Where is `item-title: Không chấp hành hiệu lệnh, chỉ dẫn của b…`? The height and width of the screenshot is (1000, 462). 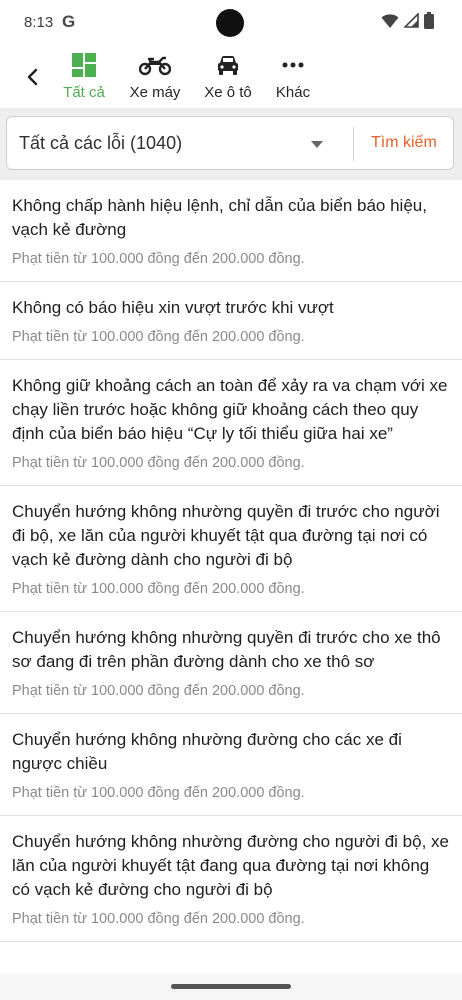
item-title: Không chấp hành hiệu lệnh, chỉ dẫn của b… is located at coordinates (219, 217).